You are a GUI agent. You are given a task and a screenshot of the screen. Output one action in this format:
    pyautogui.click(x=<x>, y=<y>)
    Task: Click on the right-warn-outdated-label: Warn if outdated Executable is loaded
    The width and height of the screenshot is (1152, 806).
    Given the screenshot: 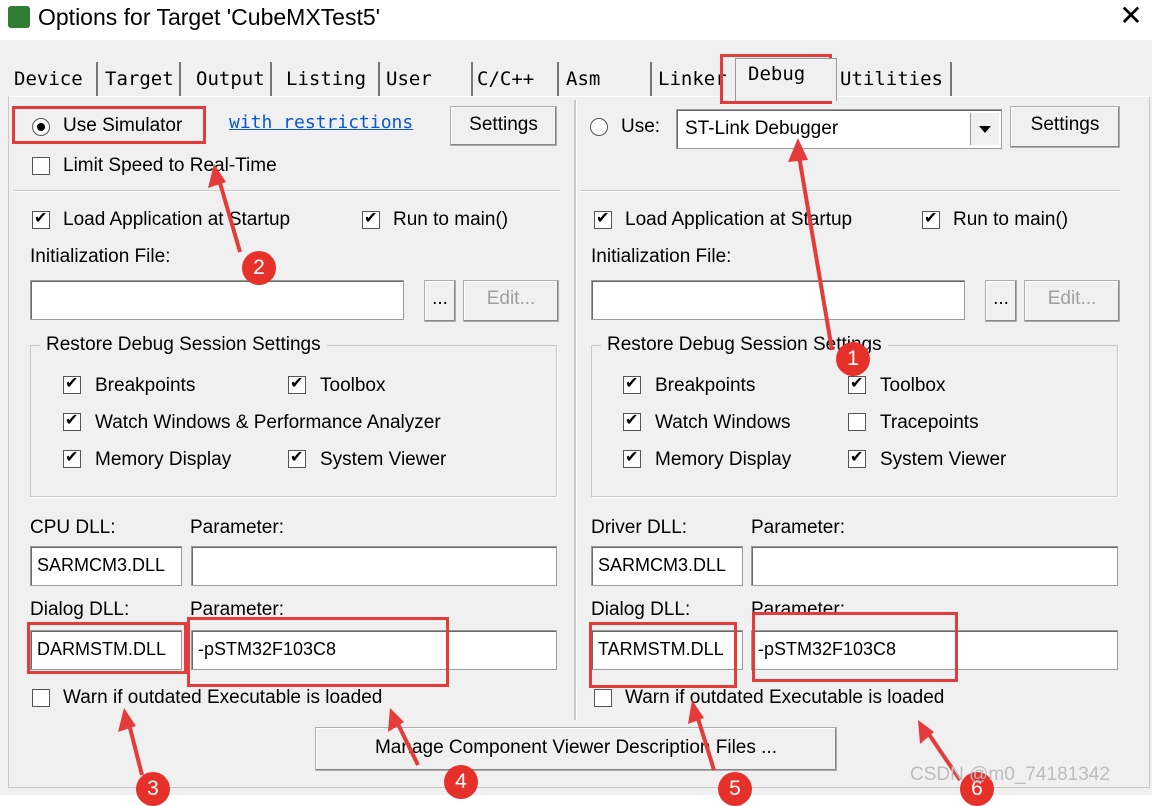 What is the action you would take?
    pyautogui.click(x=785, y=697)
    